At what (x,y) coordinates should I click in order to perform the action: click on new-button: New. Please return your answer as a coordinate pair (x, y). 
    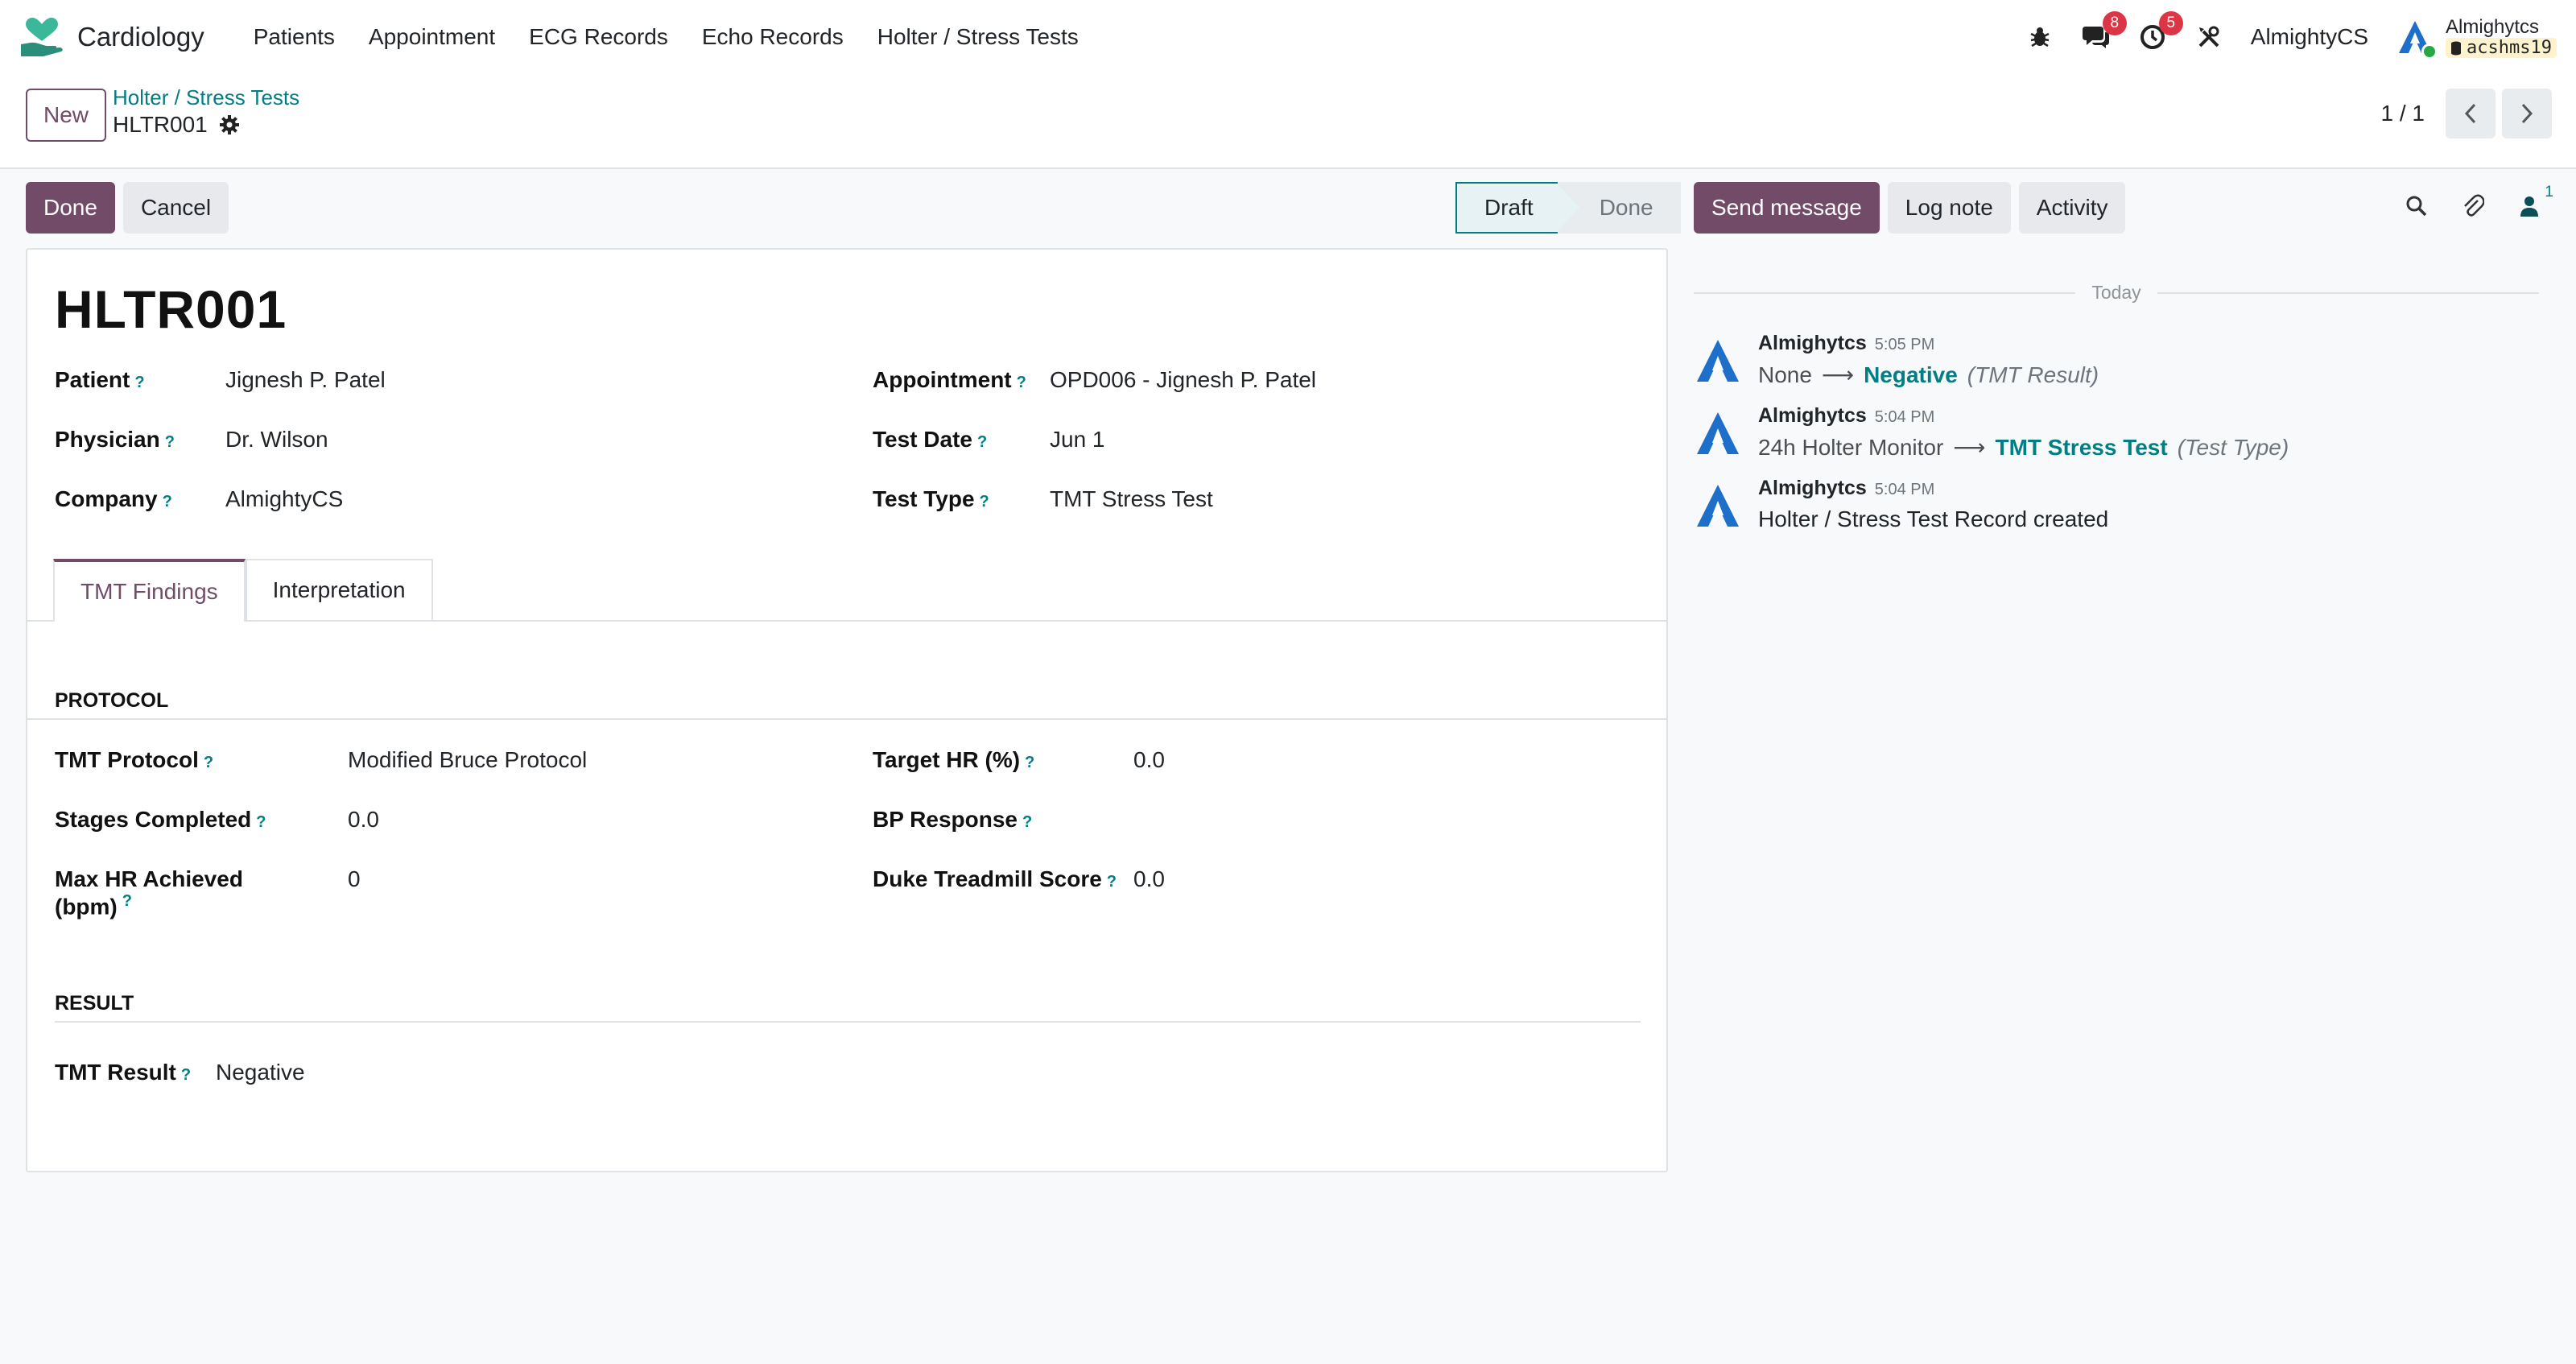
    Looking at the image, I should click on (66, 115).